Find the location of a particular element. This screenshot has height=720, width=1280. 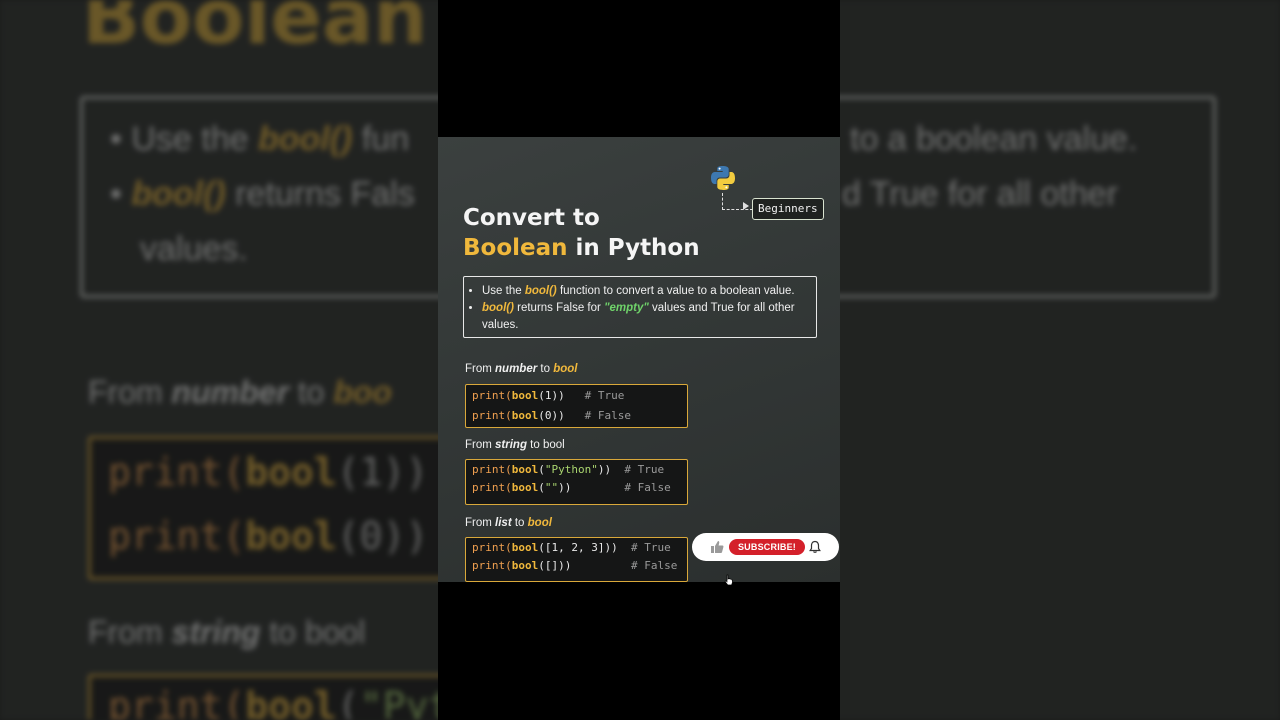

bg-bullet-1-tail: to a boolean value. is located at coordinates (994, 139).